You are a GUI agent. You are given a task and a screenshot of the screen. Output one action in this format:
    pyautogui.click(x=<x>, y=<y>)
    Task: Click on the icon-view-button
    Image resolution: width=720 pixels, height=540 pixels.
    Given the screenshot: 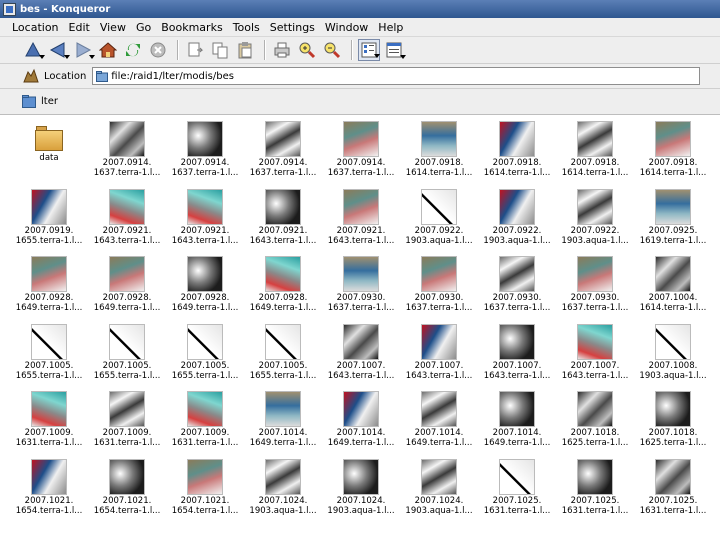 What is the action you would take?
    pyautogui.click(x=369, y=50)
    